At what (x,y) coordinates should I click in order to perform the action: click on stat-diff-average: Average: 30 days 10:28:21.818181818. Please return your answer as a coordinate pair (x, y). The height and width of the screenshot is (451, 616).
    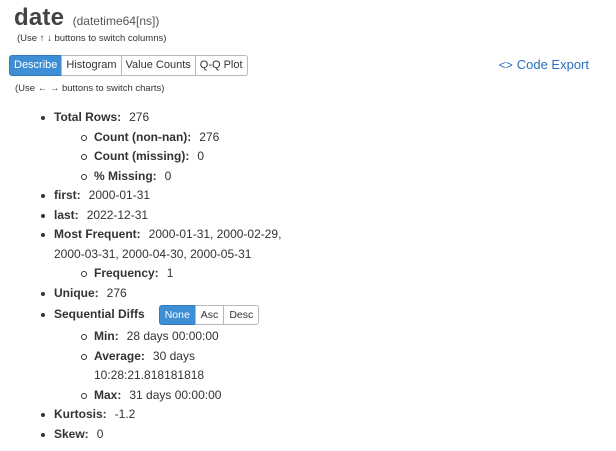
    Looking at the image, I should click on (192, 366).